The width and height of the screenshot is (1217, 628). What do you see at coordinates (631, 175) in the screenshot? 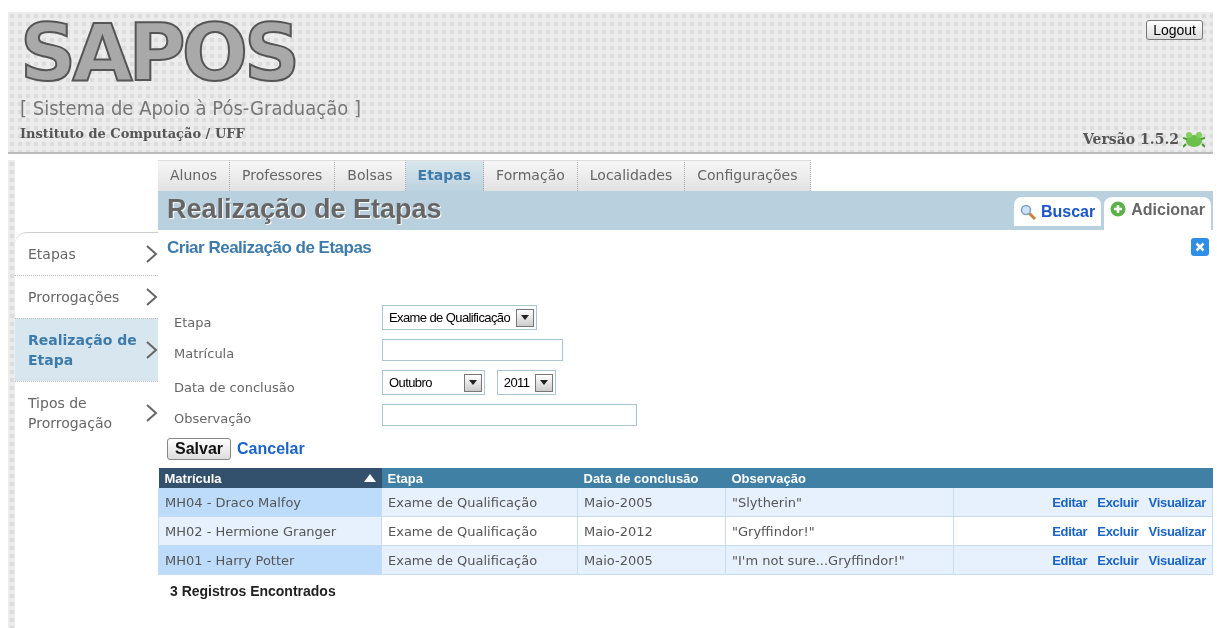
I see `nav-tab: Localidades` at bounding box center [631, 175].